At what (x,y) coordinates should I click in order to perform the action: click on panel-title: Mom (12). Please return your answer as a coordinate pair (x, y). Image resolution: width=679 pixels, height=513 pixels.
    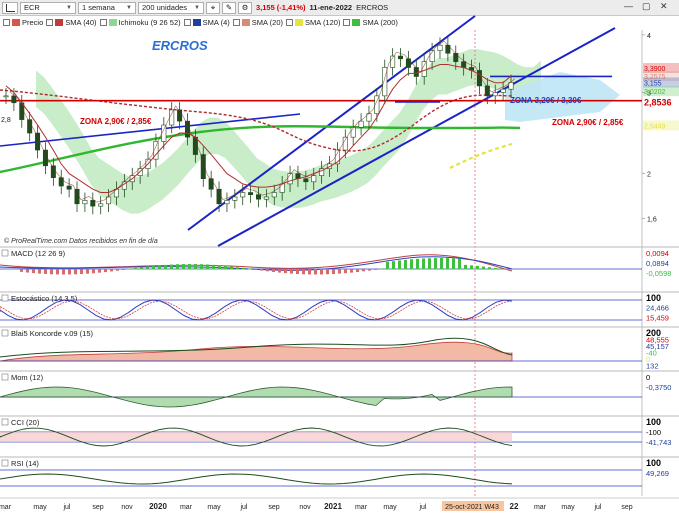
    Looking at the image, I should click on (27, 377).